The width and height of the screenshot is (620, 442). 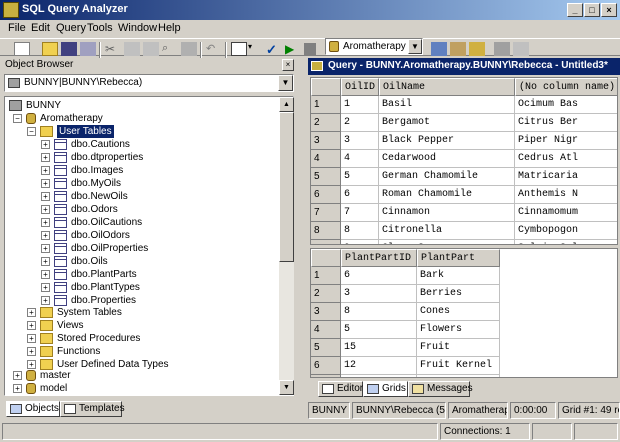 I want to click on search-object-icon, so click(x=477, y=49).